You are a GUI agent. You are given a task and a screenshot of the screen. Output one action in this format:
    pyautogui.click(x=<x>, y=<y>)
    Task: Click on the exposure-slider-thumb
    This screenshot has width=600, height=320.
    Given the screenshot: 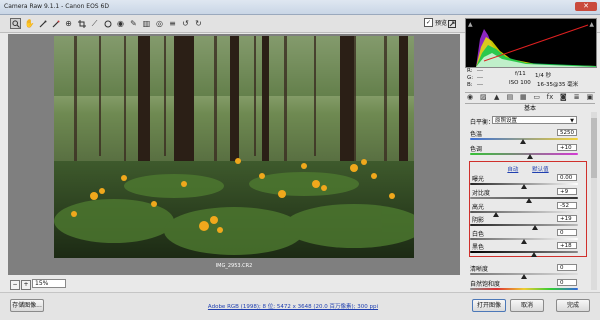 What is the action you would take?
    pyautogui.click(x=524, y=186)
    